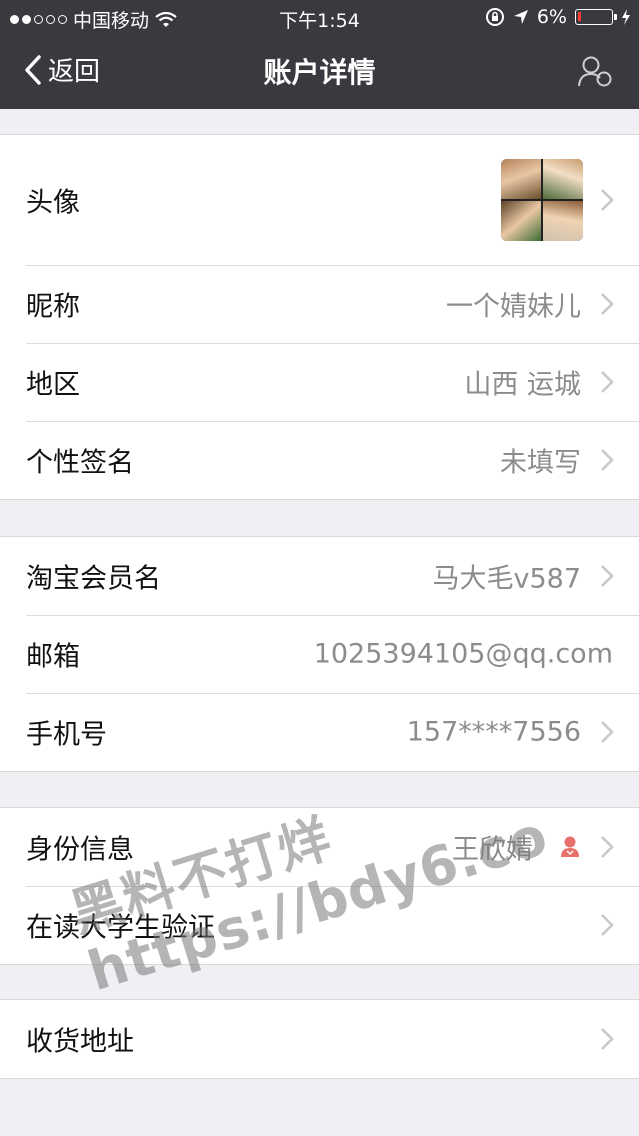 This screenshot has width=639, height=1136. Describe the element at coordinates (80, 1042) in the screenshot. I see `shipping-address-label: 收货地址` at that location.